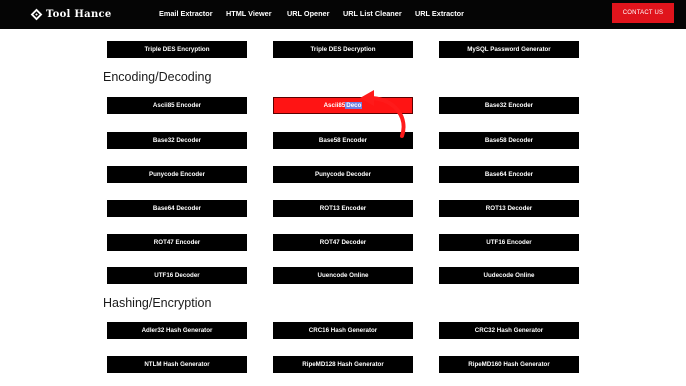 Image resolution: width=686 pixels, height=386 pixels. I want to click on tool-button-utf16-decoder: UTF16 Decoder, so click(177, 275).